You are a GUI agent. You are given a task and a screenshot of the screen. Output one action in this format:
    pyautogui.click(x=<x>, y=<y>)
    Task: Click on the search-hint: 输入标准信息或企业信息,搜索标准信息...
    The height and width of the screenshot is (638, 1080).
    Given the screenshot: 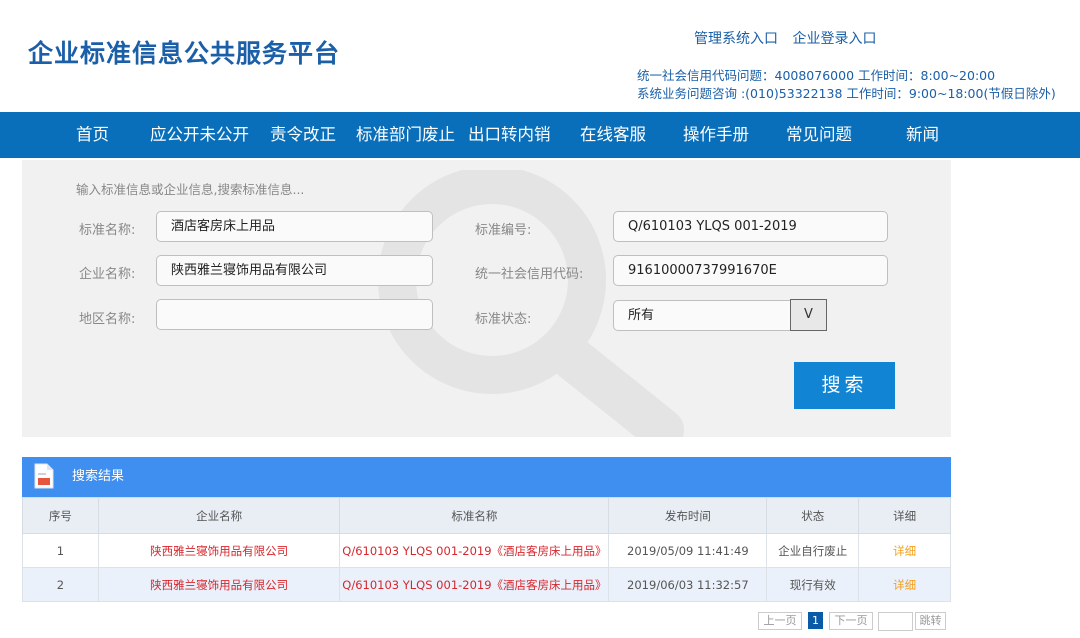 What is the action you would take?
    pyautogui.click(x=190, y=189)
    